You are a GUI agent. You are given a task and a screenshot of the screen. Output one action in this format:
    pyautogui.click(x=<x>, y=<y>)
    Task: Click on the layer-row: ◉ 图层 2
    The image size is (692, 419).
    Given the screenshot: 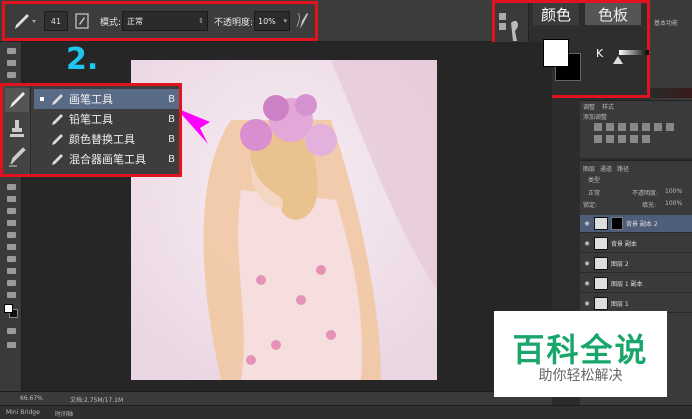 What is the action you would take?
    pyautogui.click(x=636, y=264)
    